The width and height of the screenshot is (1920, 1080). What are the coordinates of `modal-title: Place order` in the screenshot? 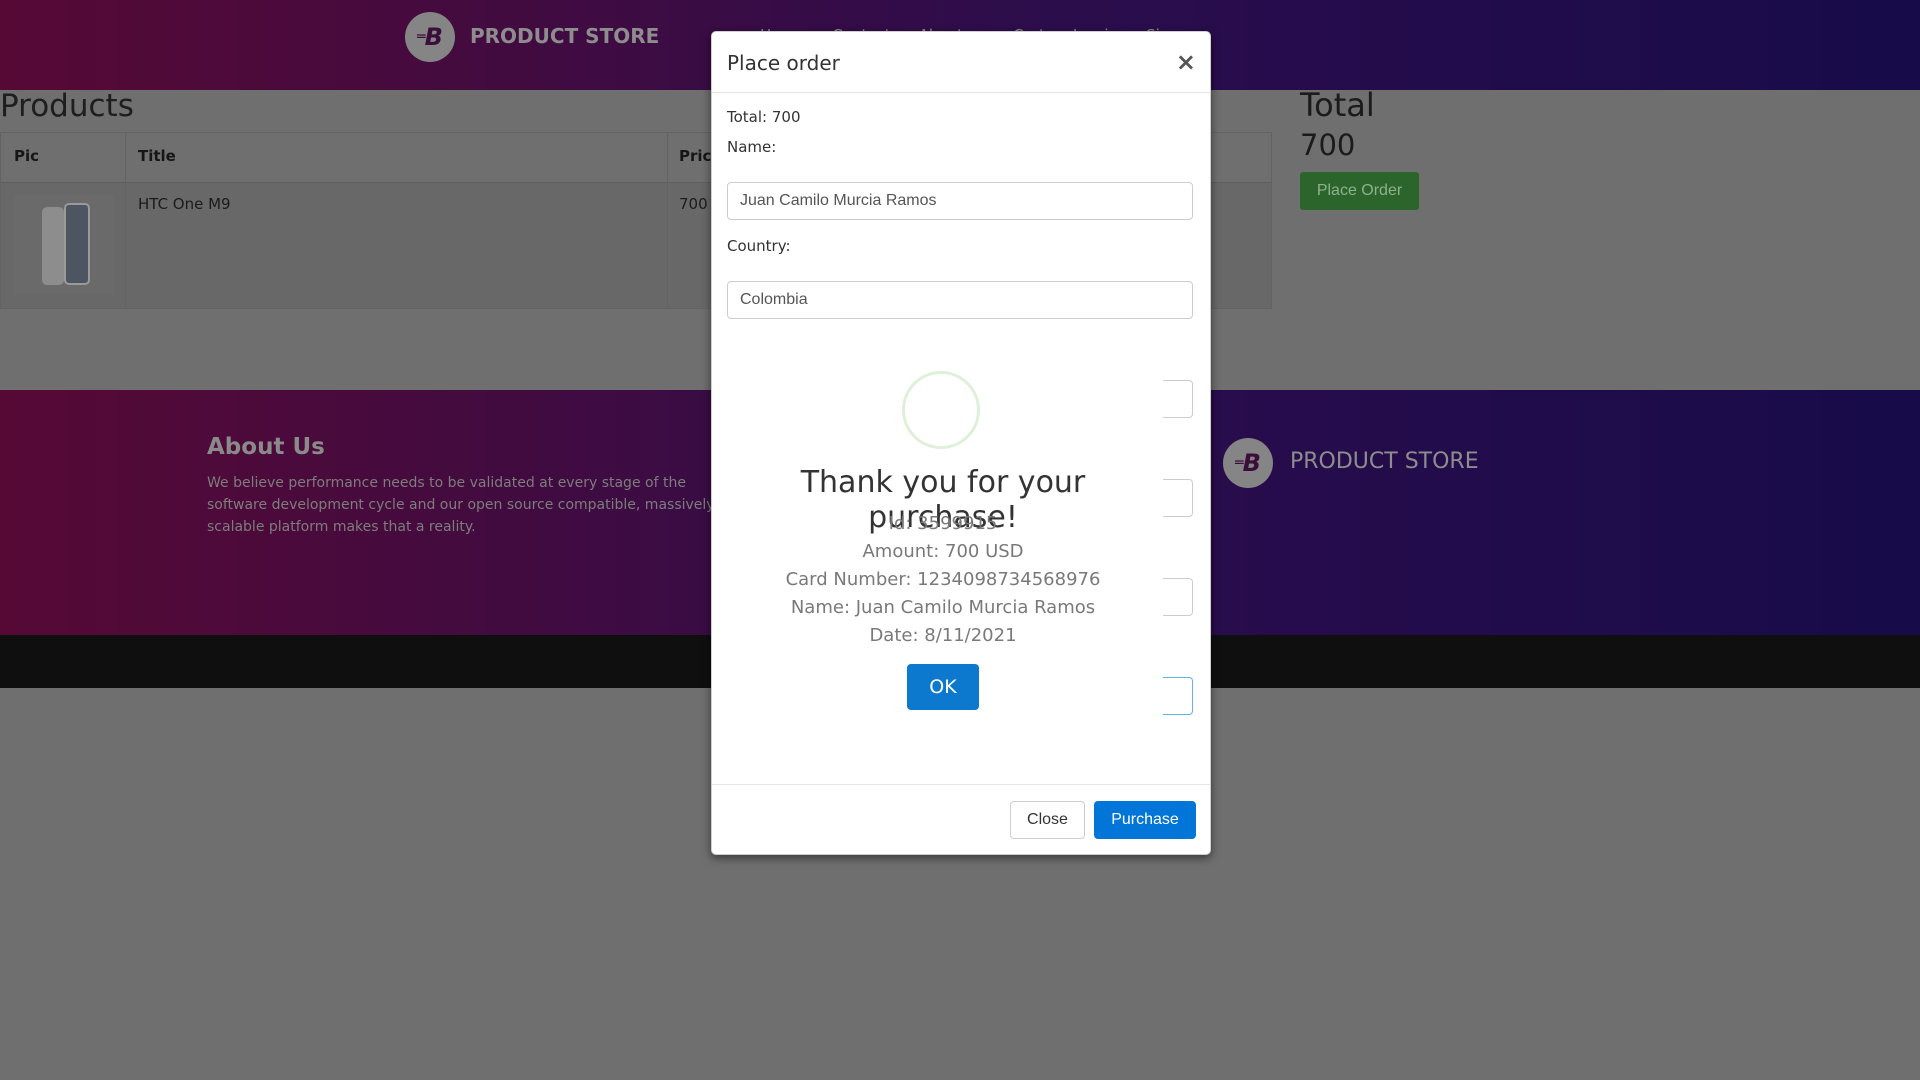 It's located at (783, 63).